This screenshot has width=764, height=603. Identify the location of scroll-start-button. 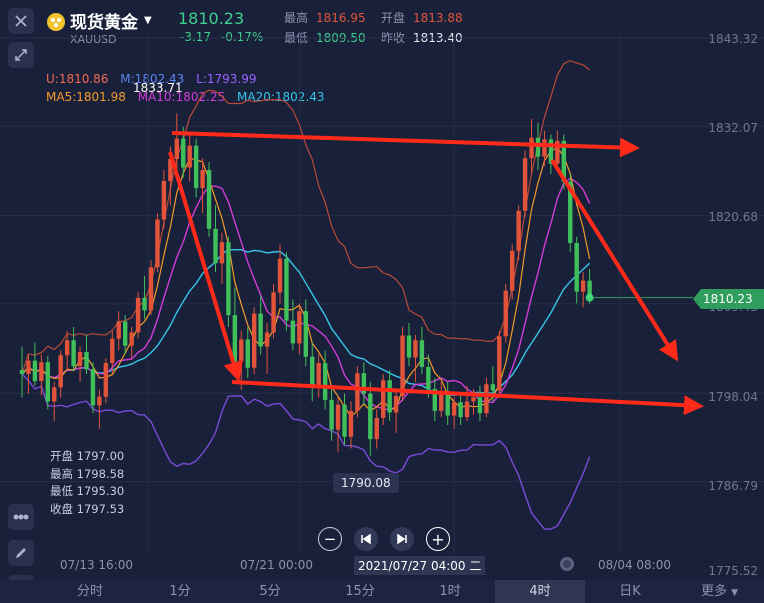
(366, 539).